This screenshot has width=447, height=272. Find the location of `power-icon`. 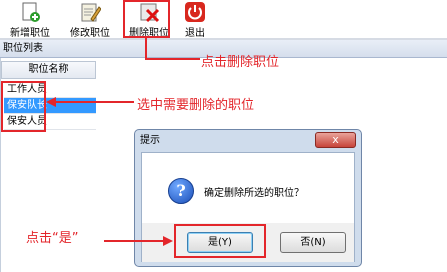

power-icon is located at coordinates (195, 12).